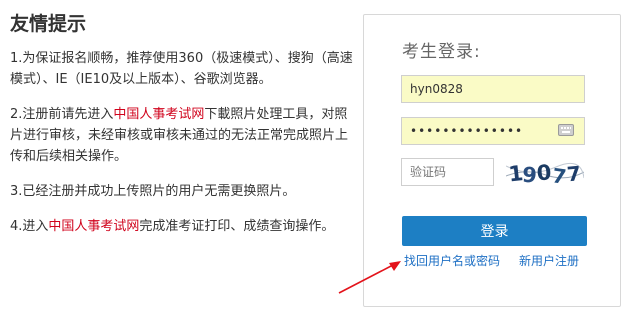 Image resolution: width=630 pixels, height=317 pixels. Describe the element at coordinates (153, 191) in the screenshot. I see `tip-text: 3.已经注册并成功上传照片的用户无需更换照片。` at that location.